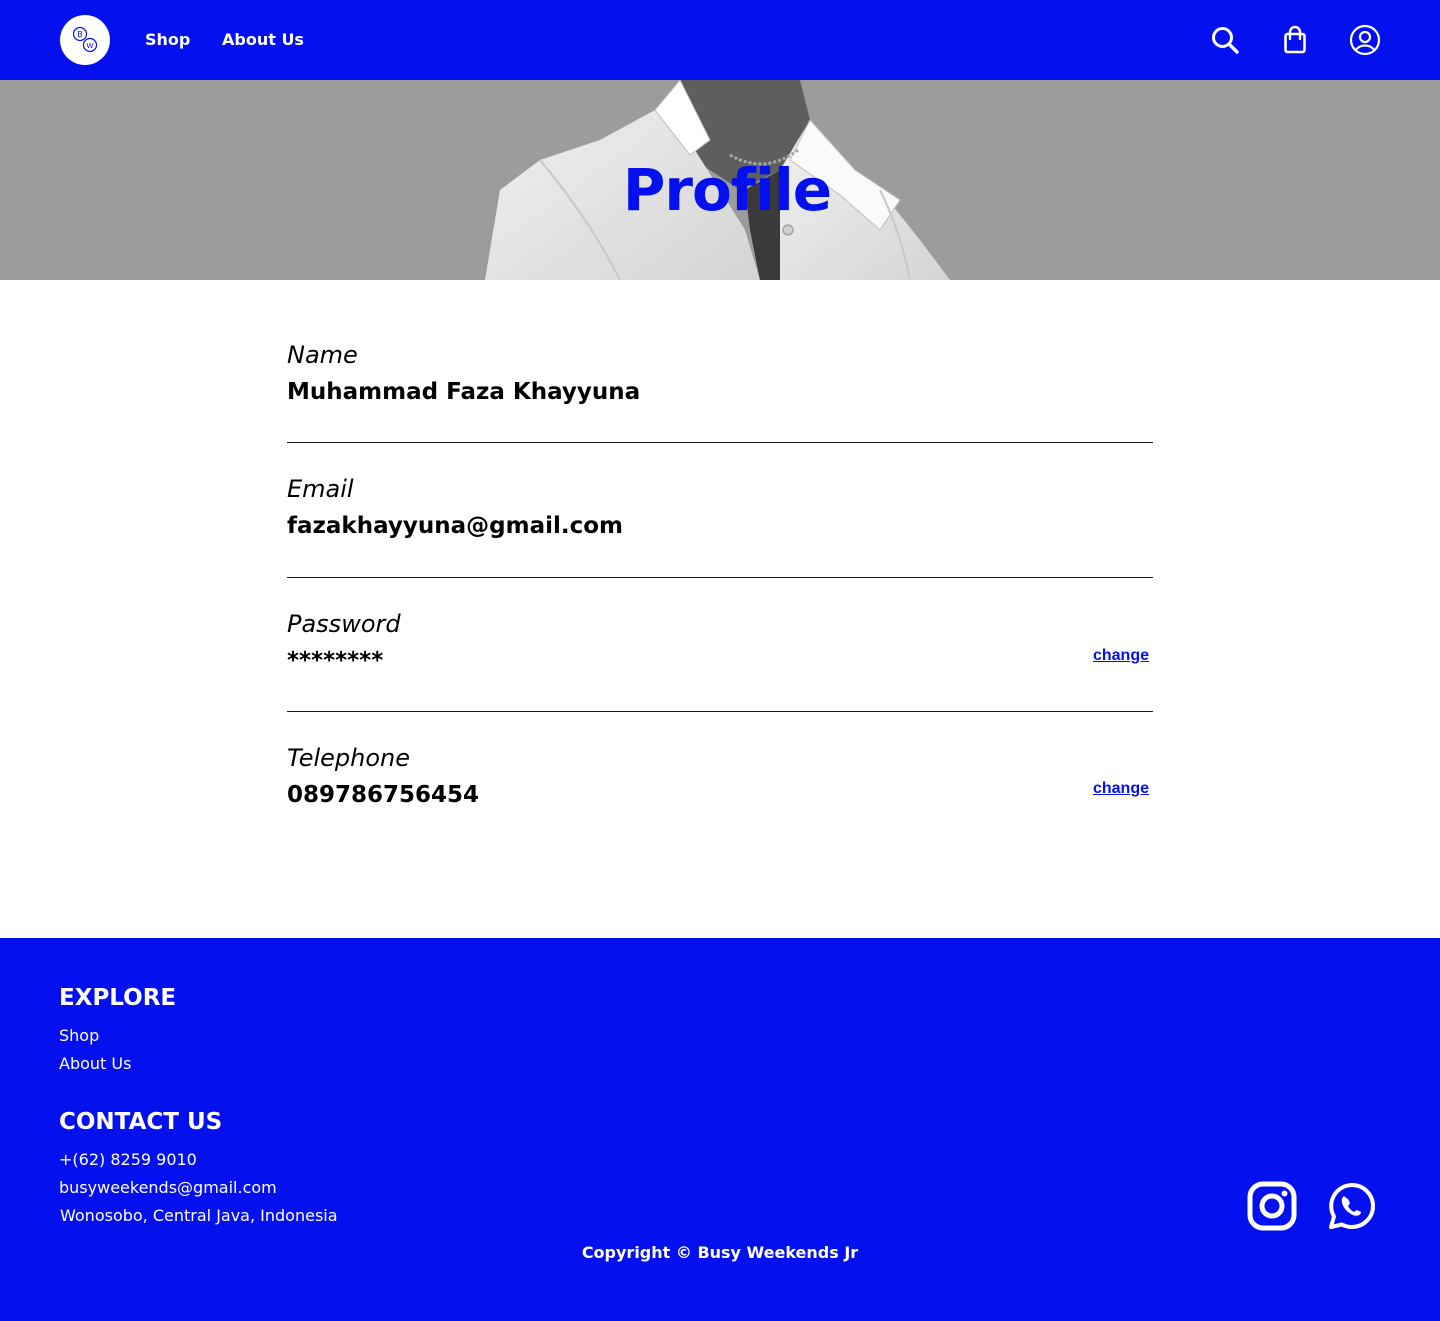 The height and width of the screenshot is (1321, 1440). Describe the element at coordinates (80, 34) in the screenshot. I see `logo-letter-b: B` at that location.